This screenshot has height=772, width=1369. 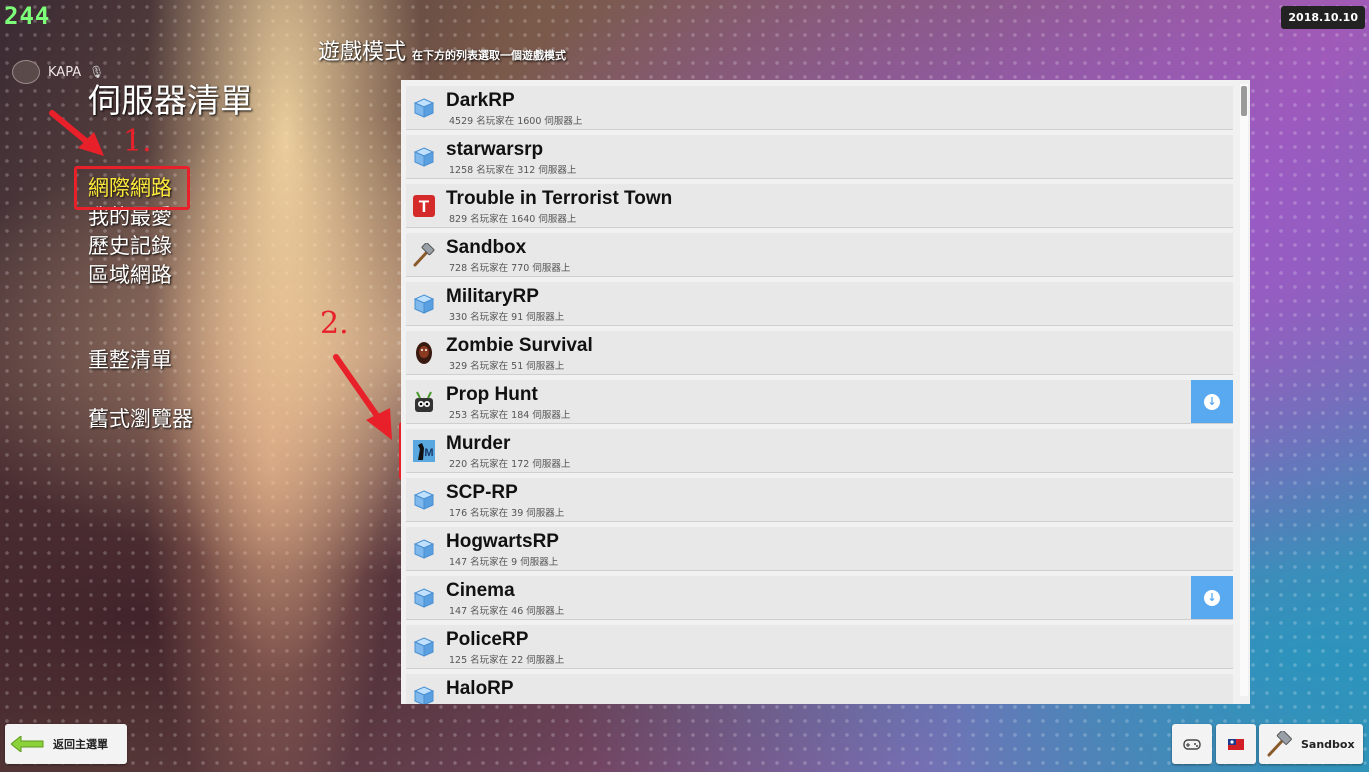 I want to click on gamemode-row: Cinema 147 名玩家在 46 伺服器上 ↓, so click(x=819, y=598).